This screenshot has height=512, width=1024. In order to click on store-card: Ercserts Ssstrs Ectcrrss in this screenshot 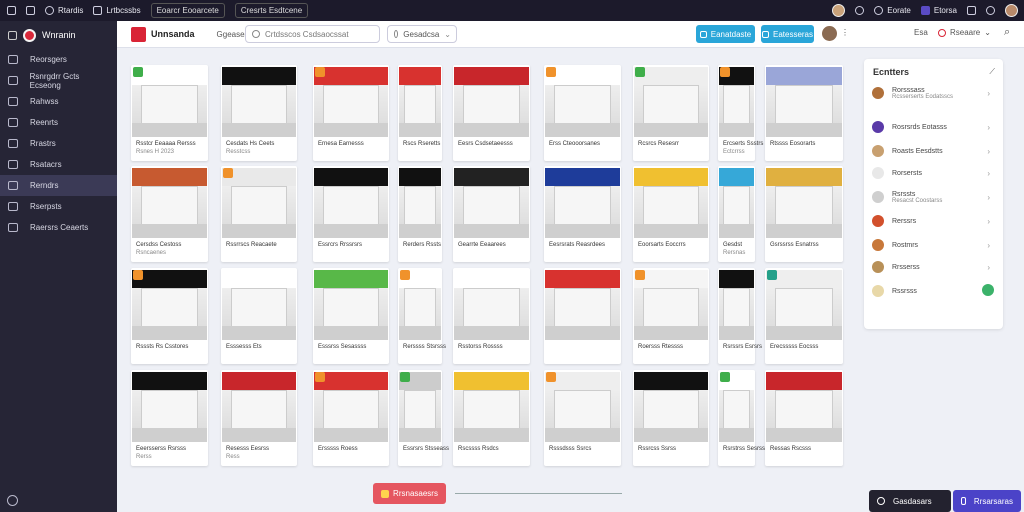, I will do `click(740, 113)`.